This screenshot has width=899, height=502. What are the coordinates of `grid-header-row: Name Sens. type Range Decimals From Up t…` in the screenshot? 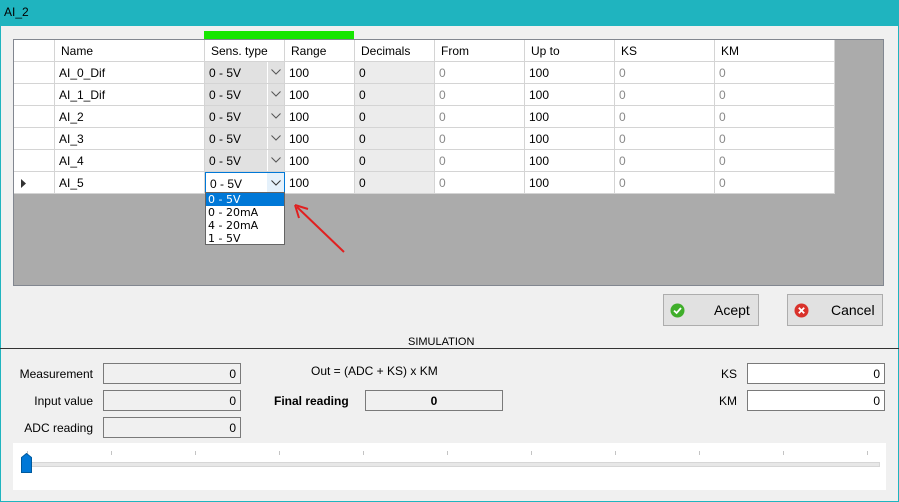 It's located at (424, 51).